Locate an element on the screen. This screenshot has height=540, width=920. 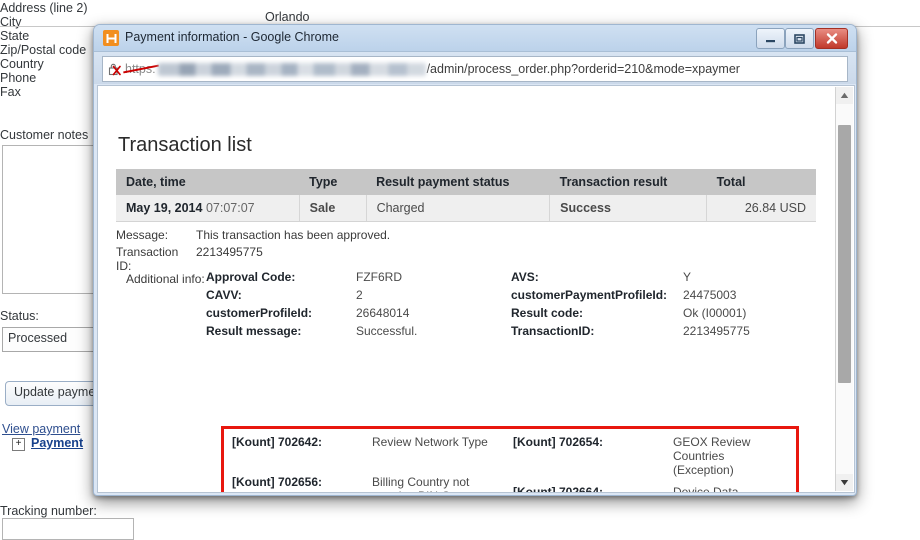
customer-profile-id-key: customerProfileId: is located at coordinates (259, 313).